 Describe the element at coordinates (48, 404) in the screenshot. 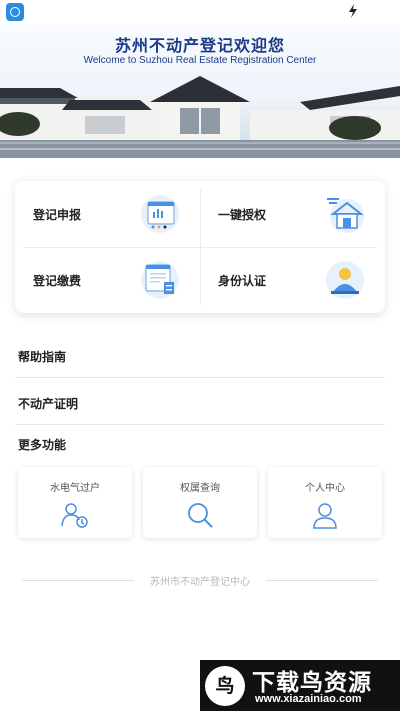

I see `menu-label: 不动产证明` at that location.